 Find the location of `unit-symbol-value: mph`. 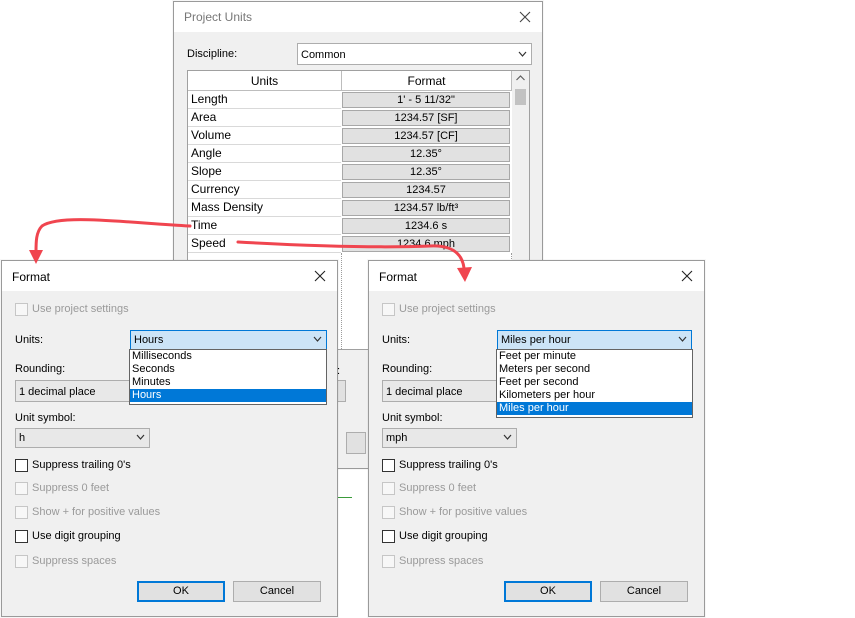

unit-symbol-value: mph is located at coordinates (397, 438).